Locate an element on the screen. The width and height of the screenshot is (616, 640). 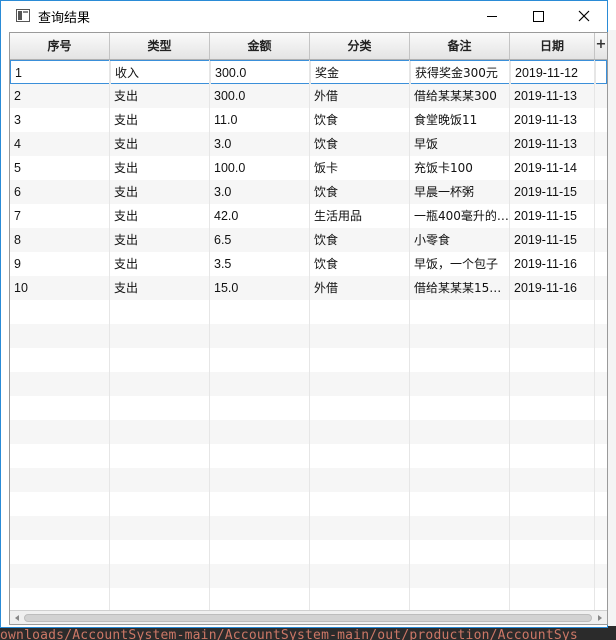
table-row: 7 支出 42.0 生活用品 一瓶400毫升的… 2019-11-15 is located at coordinates (308, 216).